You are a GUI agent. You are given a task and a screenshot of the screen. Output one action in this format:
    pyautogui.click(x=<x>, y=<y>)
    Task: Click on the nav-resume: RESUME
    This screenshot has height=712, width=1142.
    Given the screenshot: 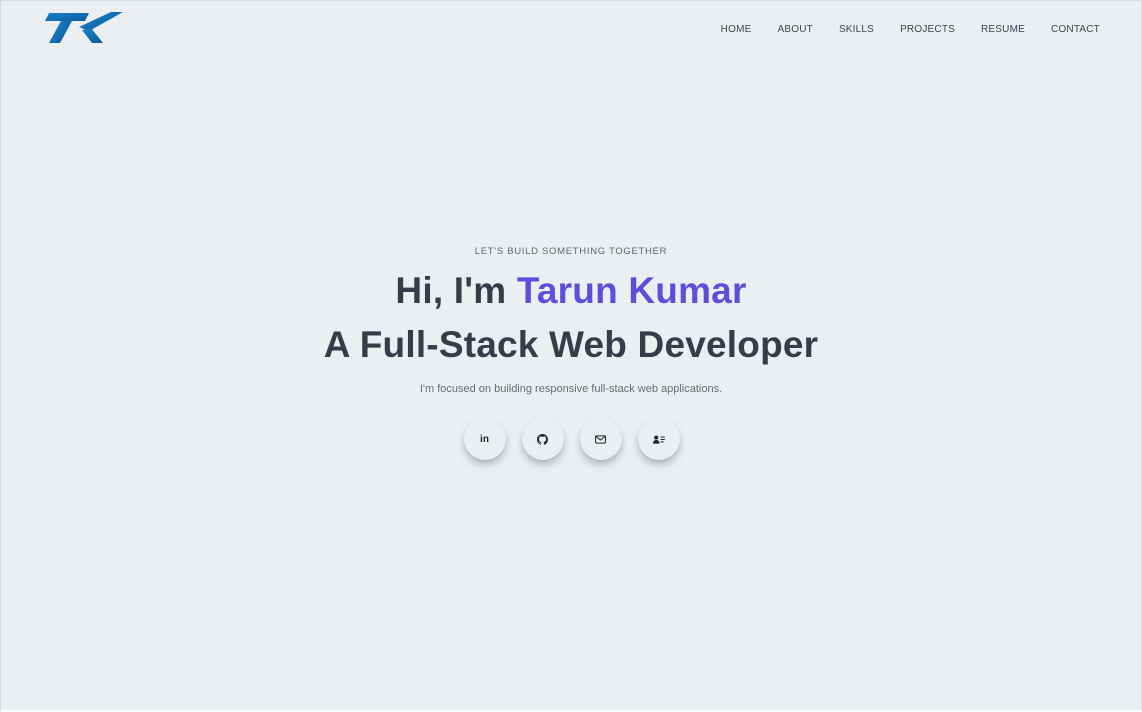 What is the action you would take?
    pyautogui.click(x=1003, y=30)
    